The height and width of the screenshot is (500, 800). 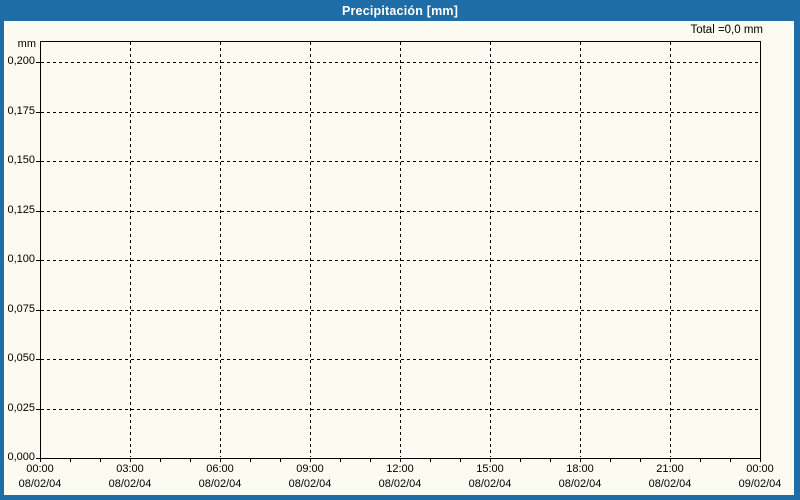 I want to click on x-axis-time-label: 06:00, so click(x=220, y=469).